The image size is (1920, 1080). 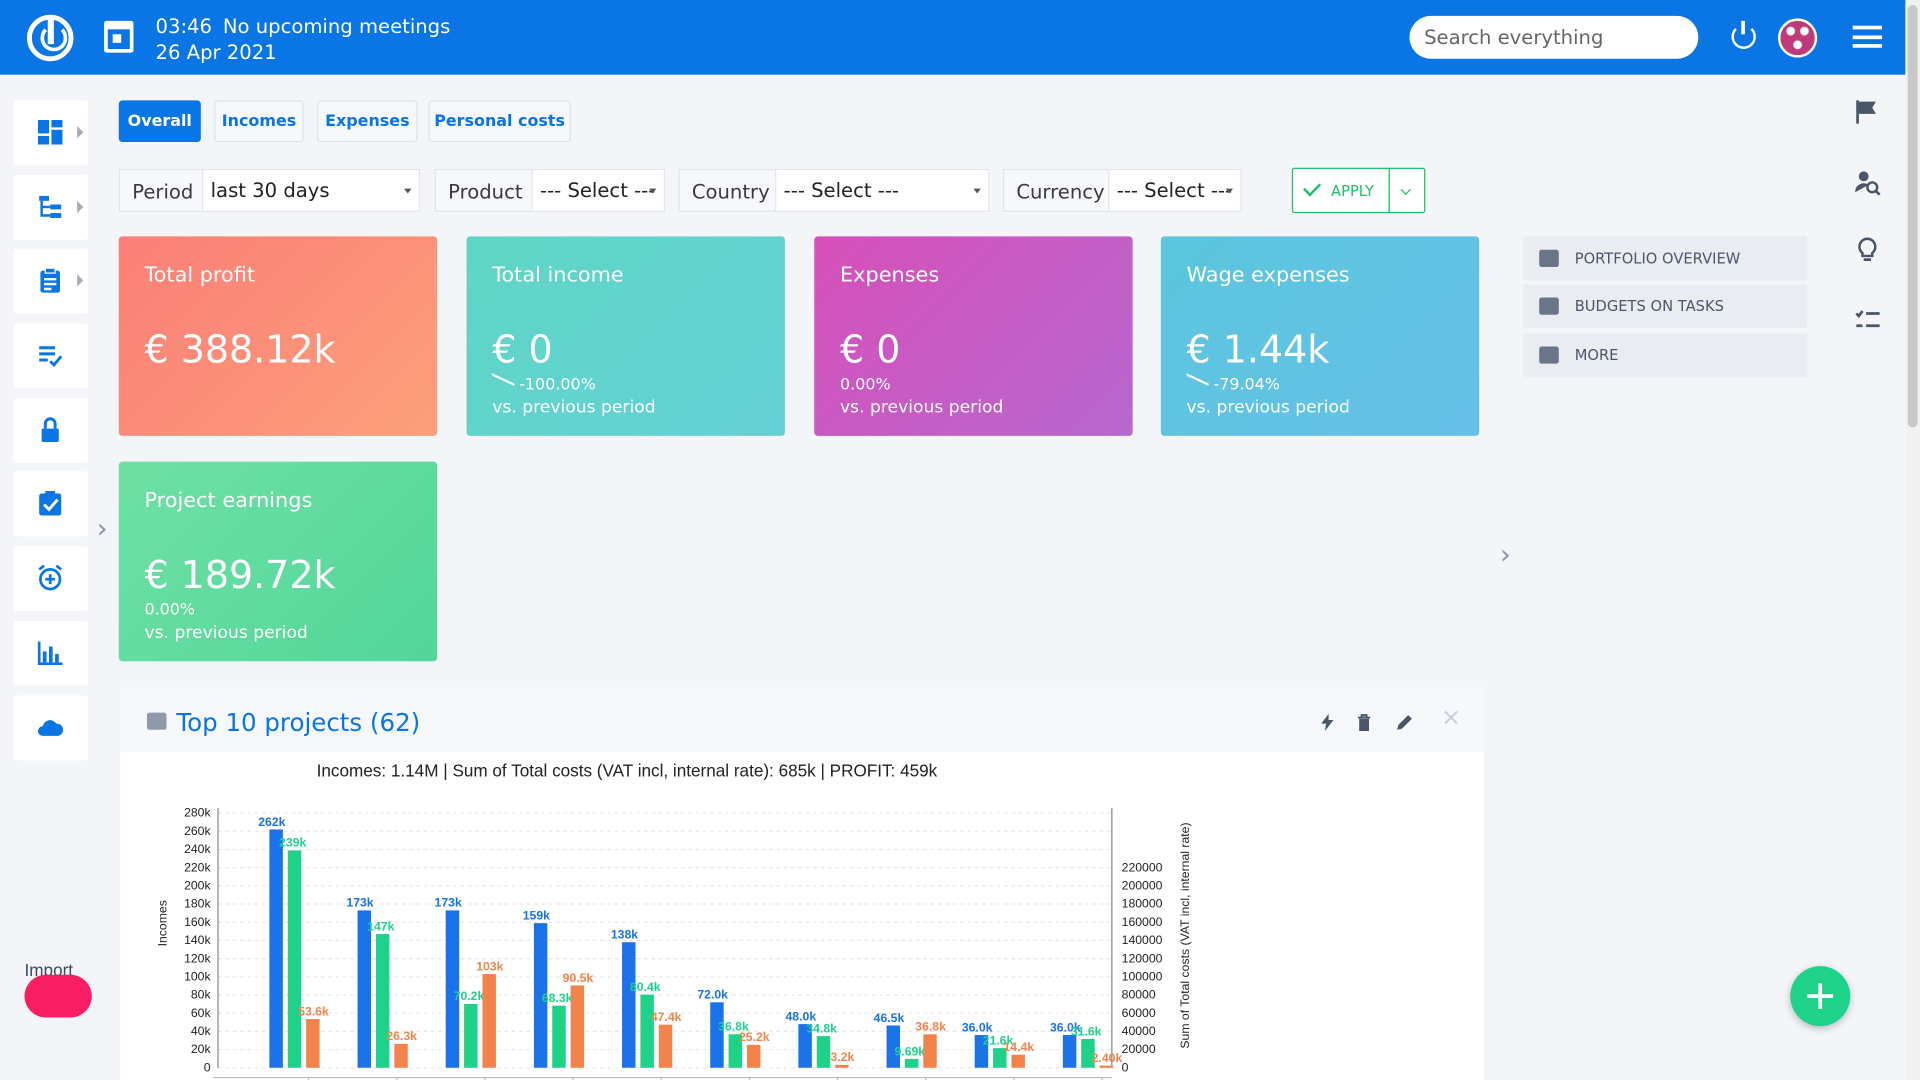 I want to click on card-value: € 1.44k, so click(x=1258, y=350).